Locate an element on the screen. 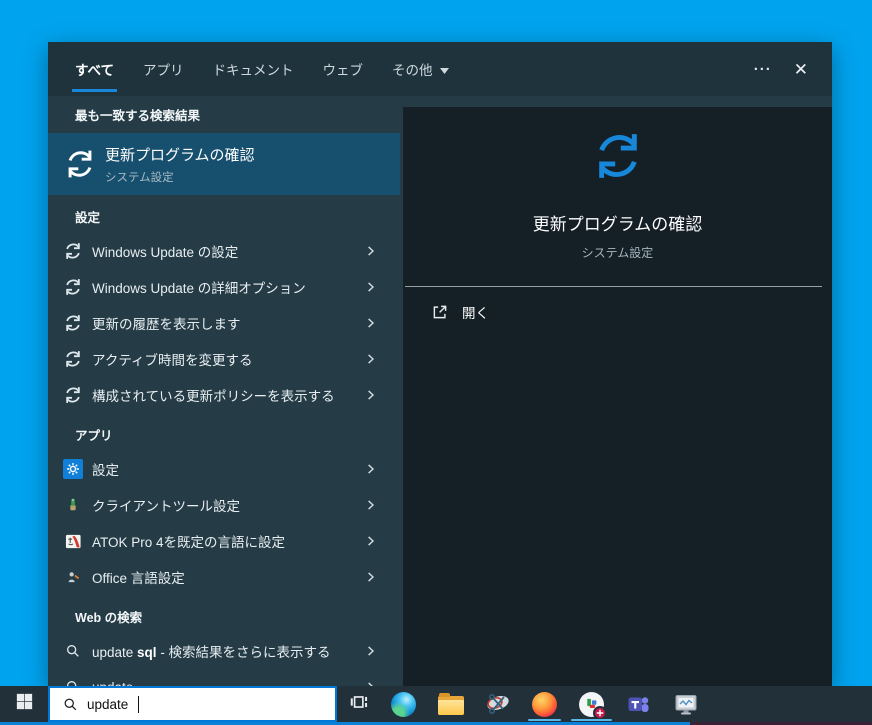 The width and height of the screenshot is (872, 725). taskbar-app-firefox is located at coordinates (544, 704).